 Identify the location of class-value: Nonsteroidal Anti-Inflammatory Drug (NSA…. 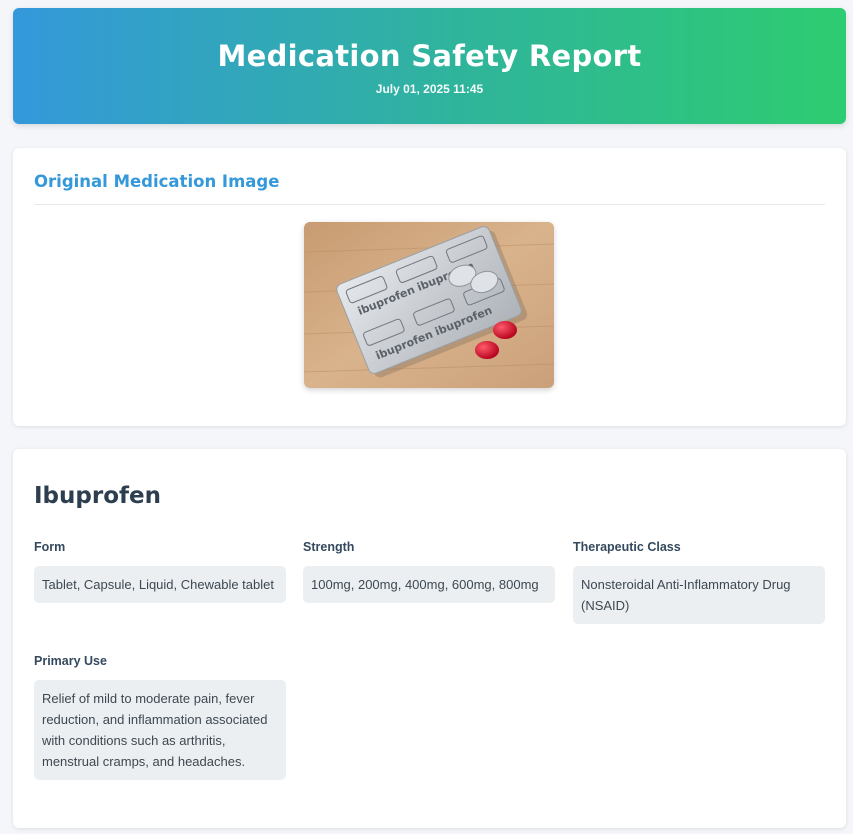
(699, 595).